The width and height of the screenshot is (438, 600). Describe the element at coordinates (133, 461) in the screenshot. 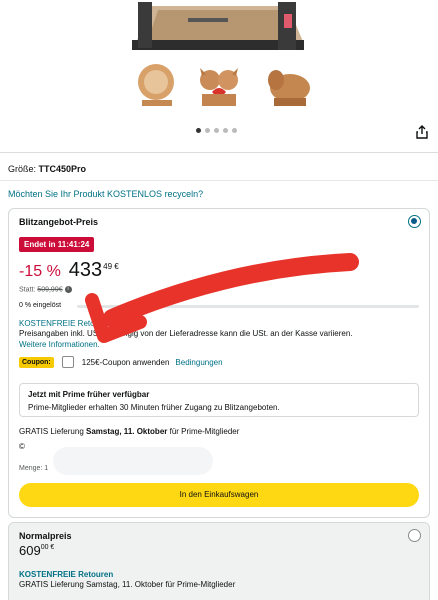

I see `redacted-area` at that location.